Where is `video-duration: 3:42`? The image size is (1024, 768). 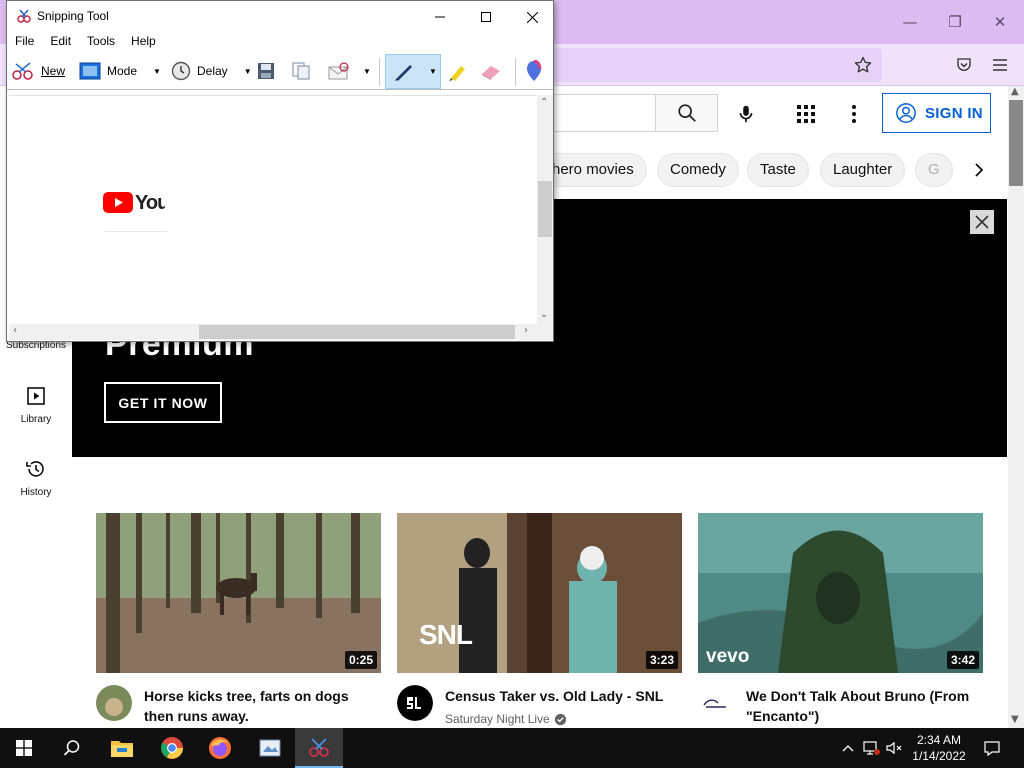 video-duration: 3:42 is located at coordinates (962, 660).